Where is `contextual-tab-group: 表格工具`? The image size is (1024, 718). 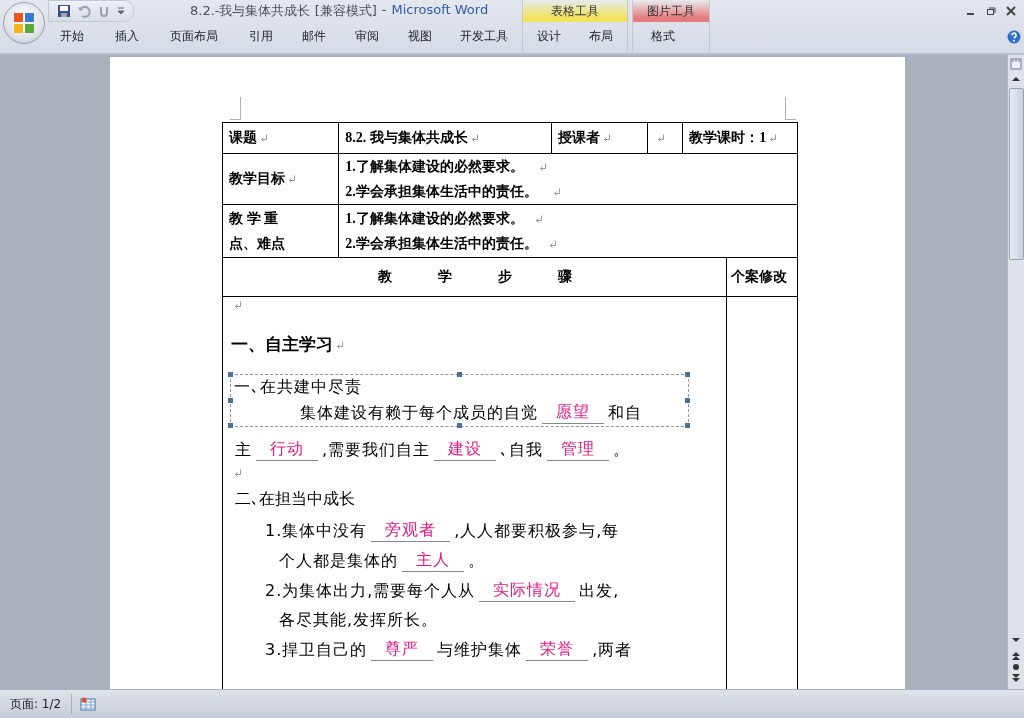
contextual-tab-group: 表格工具 is located at coordinates (575, 11).